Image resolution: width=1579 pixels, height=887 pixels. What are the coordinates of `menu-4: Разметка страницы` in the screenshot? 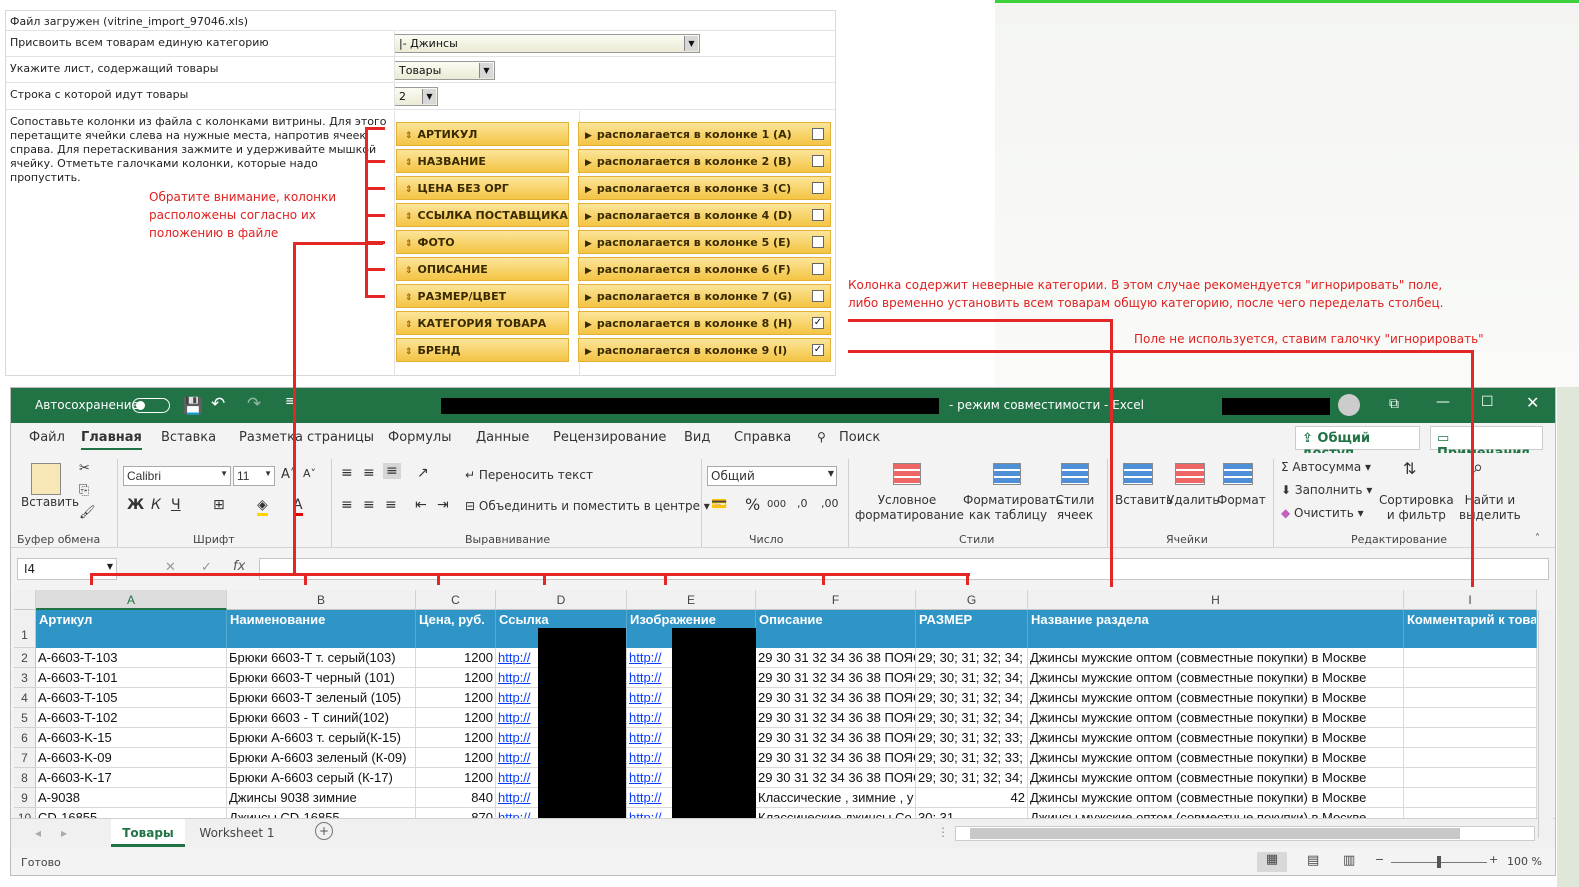 It's located at (306, 437).